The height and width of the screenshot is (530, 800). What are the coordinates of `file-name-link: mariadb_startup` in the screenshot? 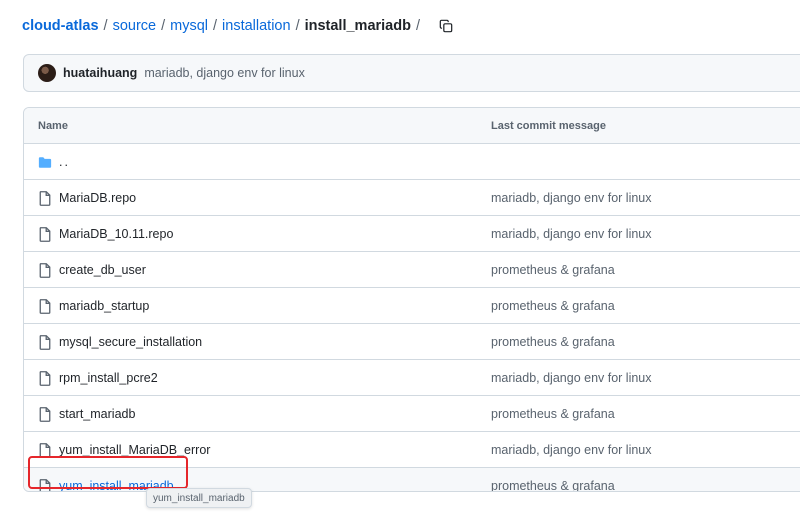 It's located at (104, 306).